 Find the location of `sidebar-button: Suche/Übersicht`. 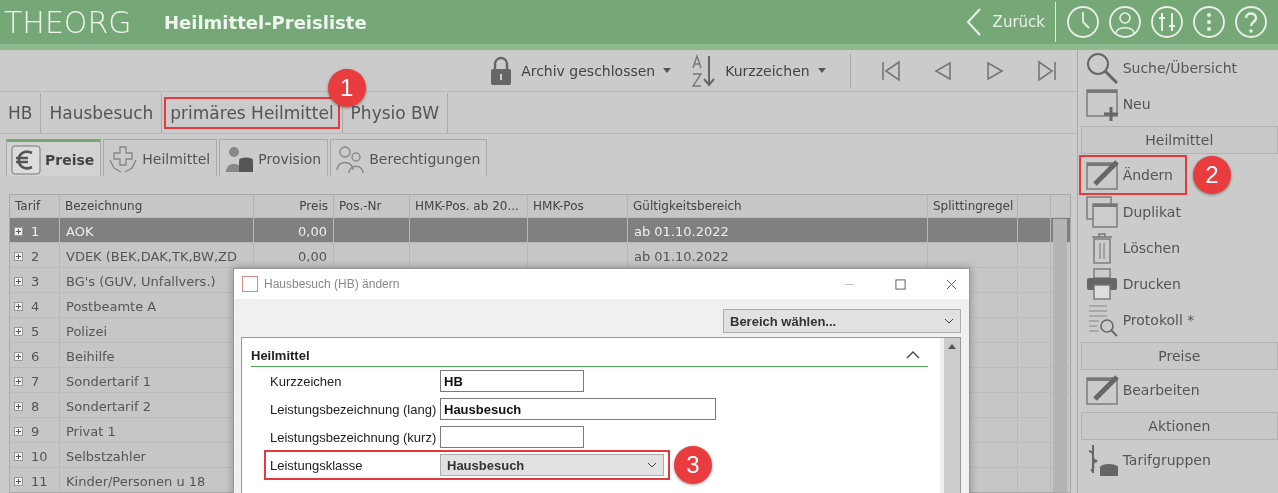

sidebar-button: Suche/Übersicht is located at coordinates (1161, 68).